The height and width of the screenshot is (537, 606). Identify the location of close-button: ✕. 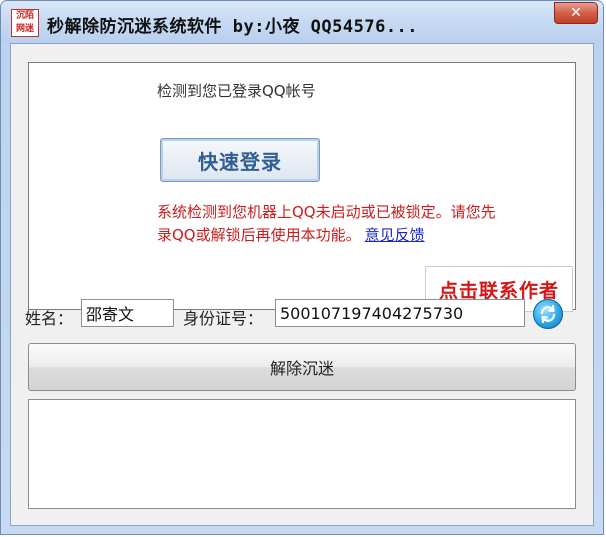
(576, 13).